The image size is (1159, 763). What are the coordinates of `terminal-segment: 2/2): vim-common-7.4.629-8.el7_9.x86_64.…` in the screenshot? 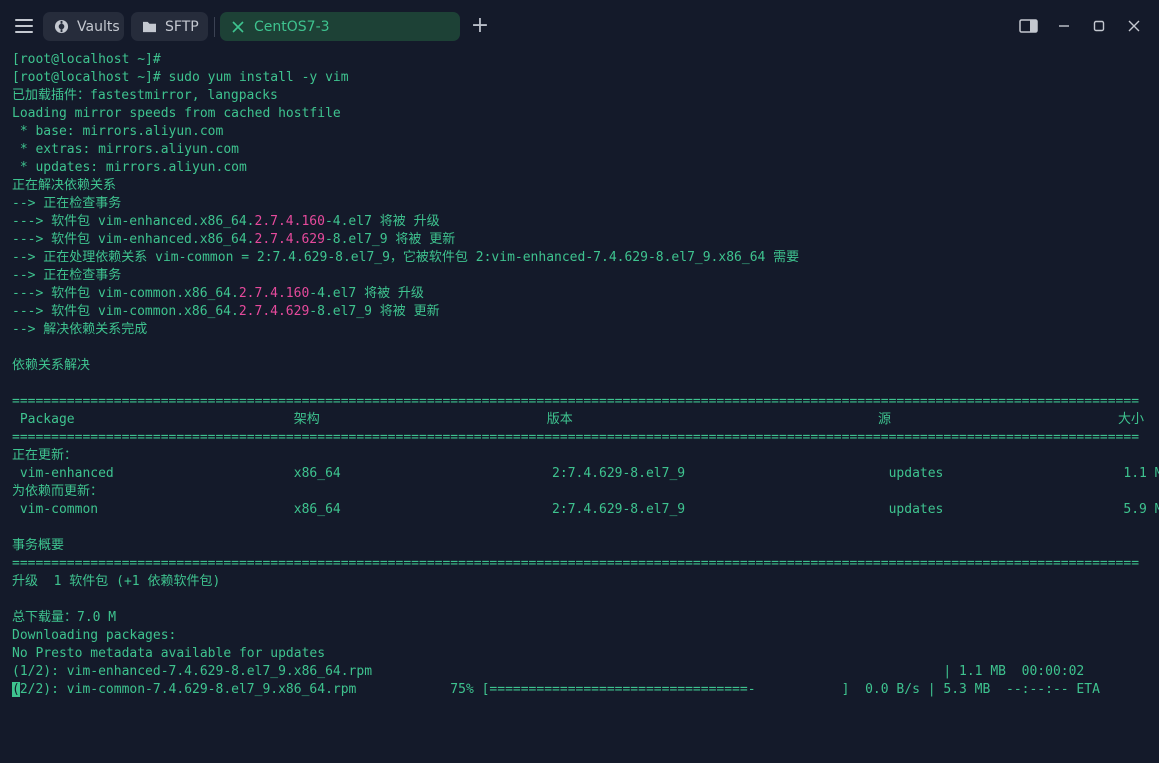 It's located at (559, 689).